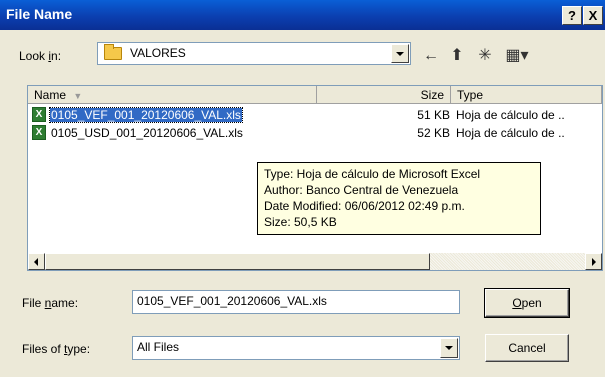 This screenshot has width=605, height=377. Describe the element at coordinates (517, 56) in the screenshot. I see `views-menu-icon: ▦▾` at that location.